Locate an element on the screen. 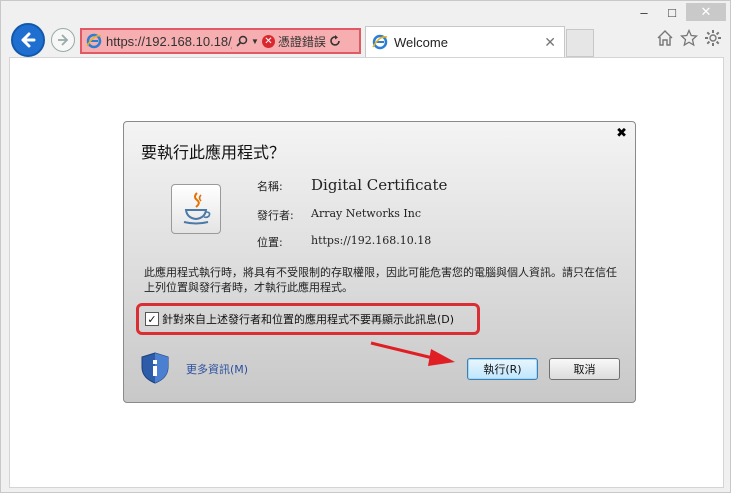 The image size is (731, 493). forward-button is located at coordinates (63, 40).